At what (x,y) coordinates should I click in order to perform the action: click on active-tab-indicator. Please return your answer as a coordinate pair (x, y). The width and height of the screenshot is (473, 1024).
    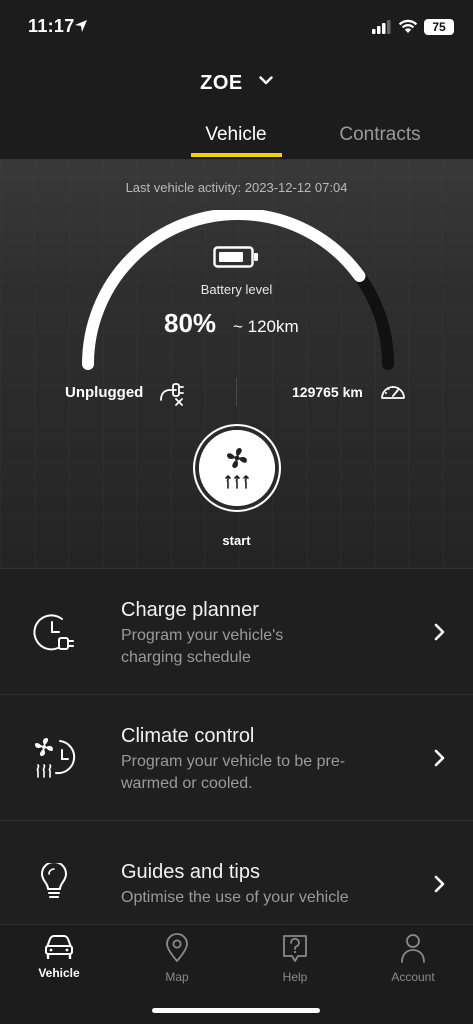
    Looking at the image, I should click on (236, 155).